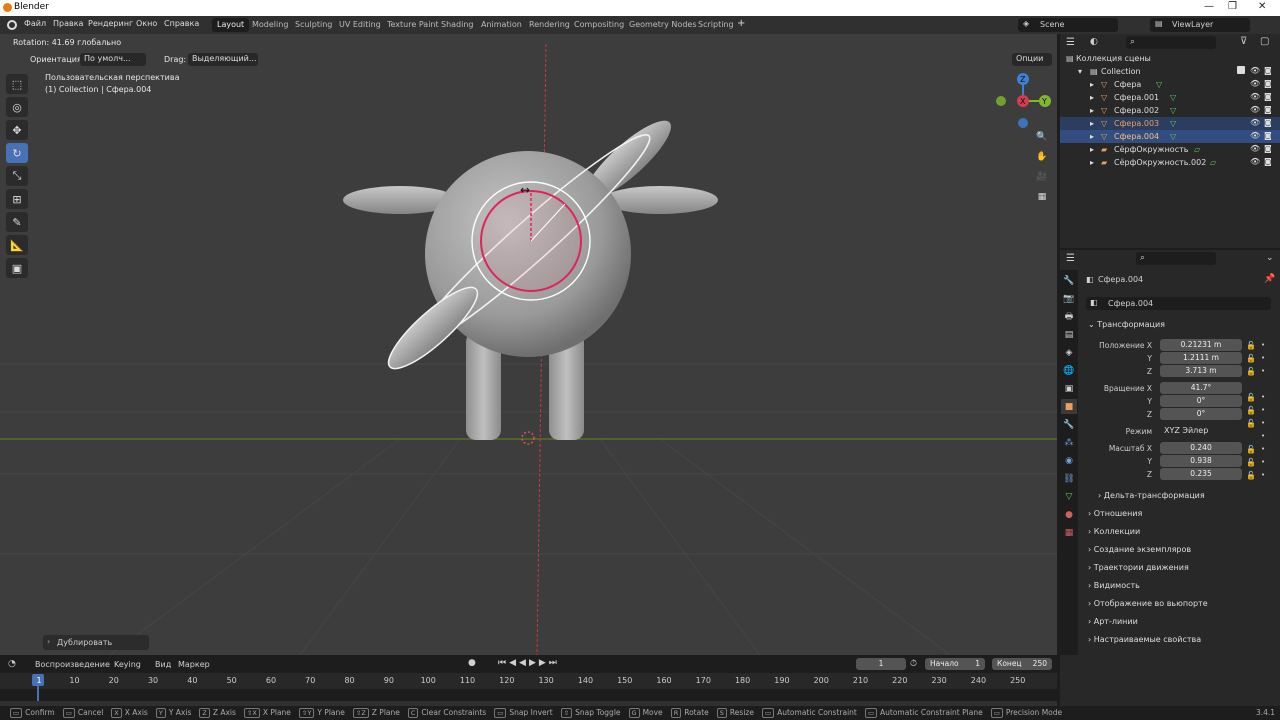  Describe the element at coordinates (110, 23) in the screenshot. I see `menu-render: Рендеринг` at that location.